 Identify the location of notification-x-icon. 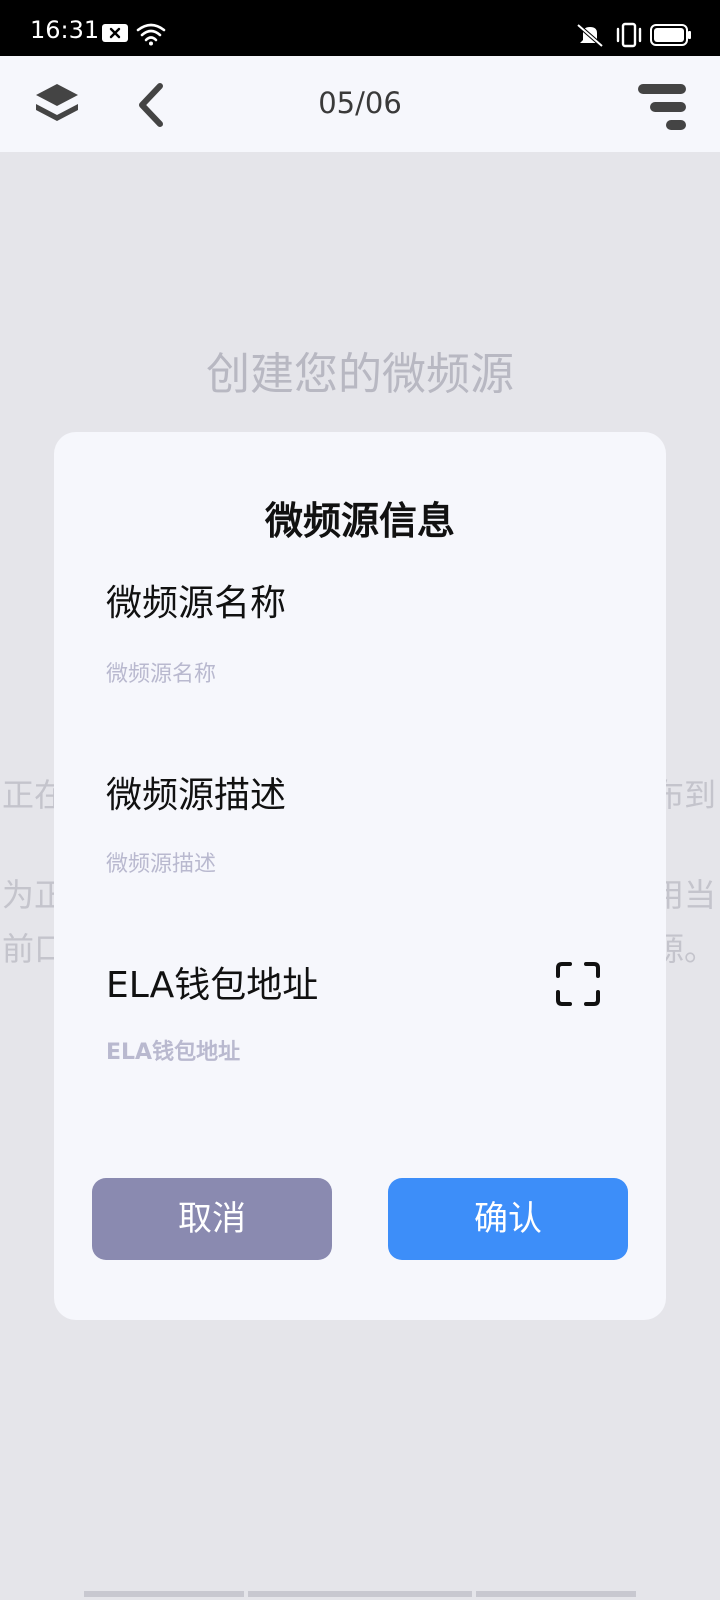
(115, 33).